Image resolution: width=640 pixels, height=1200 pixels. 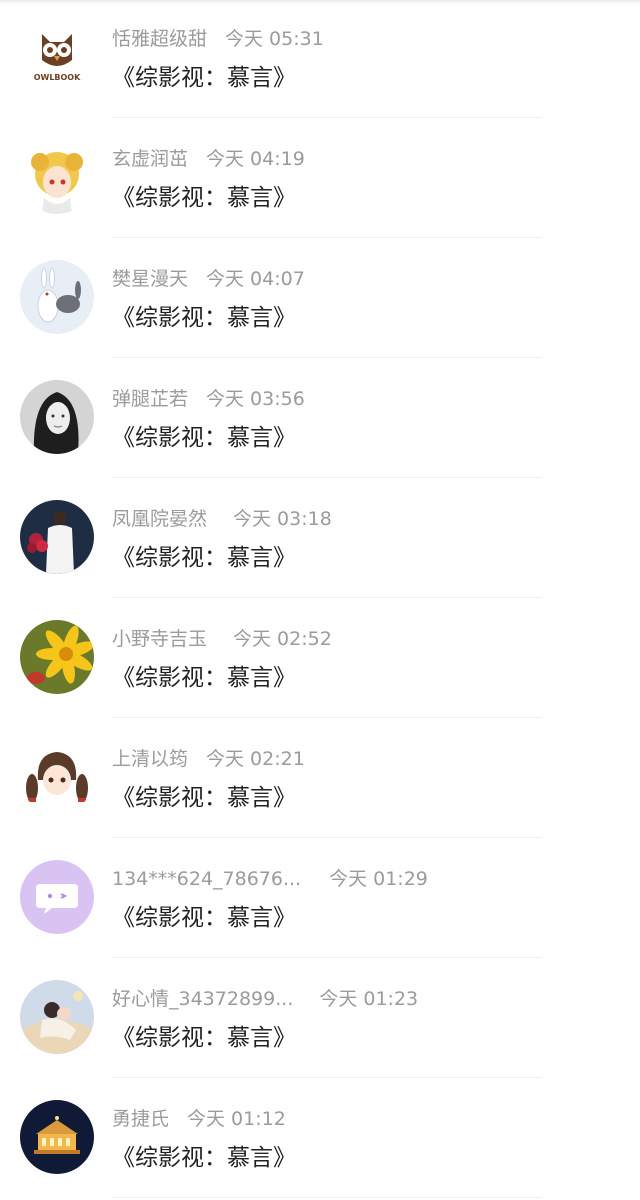 What do you see at coordinates (57, 537) in the screenshot?
I see `man-with-flowers-avatar` at bounding box center [57, 537].